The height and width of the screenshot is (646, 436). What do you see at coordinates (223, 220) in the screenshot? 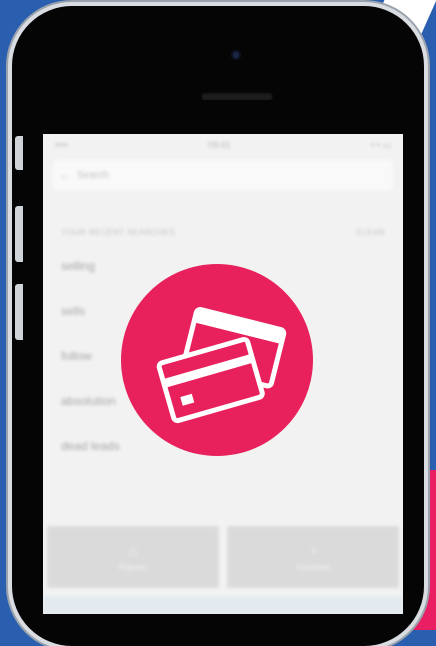
I see `recent-searches-header: YOUR RECENT SEARCHES CLEAR` at bounding box center [223, 220].